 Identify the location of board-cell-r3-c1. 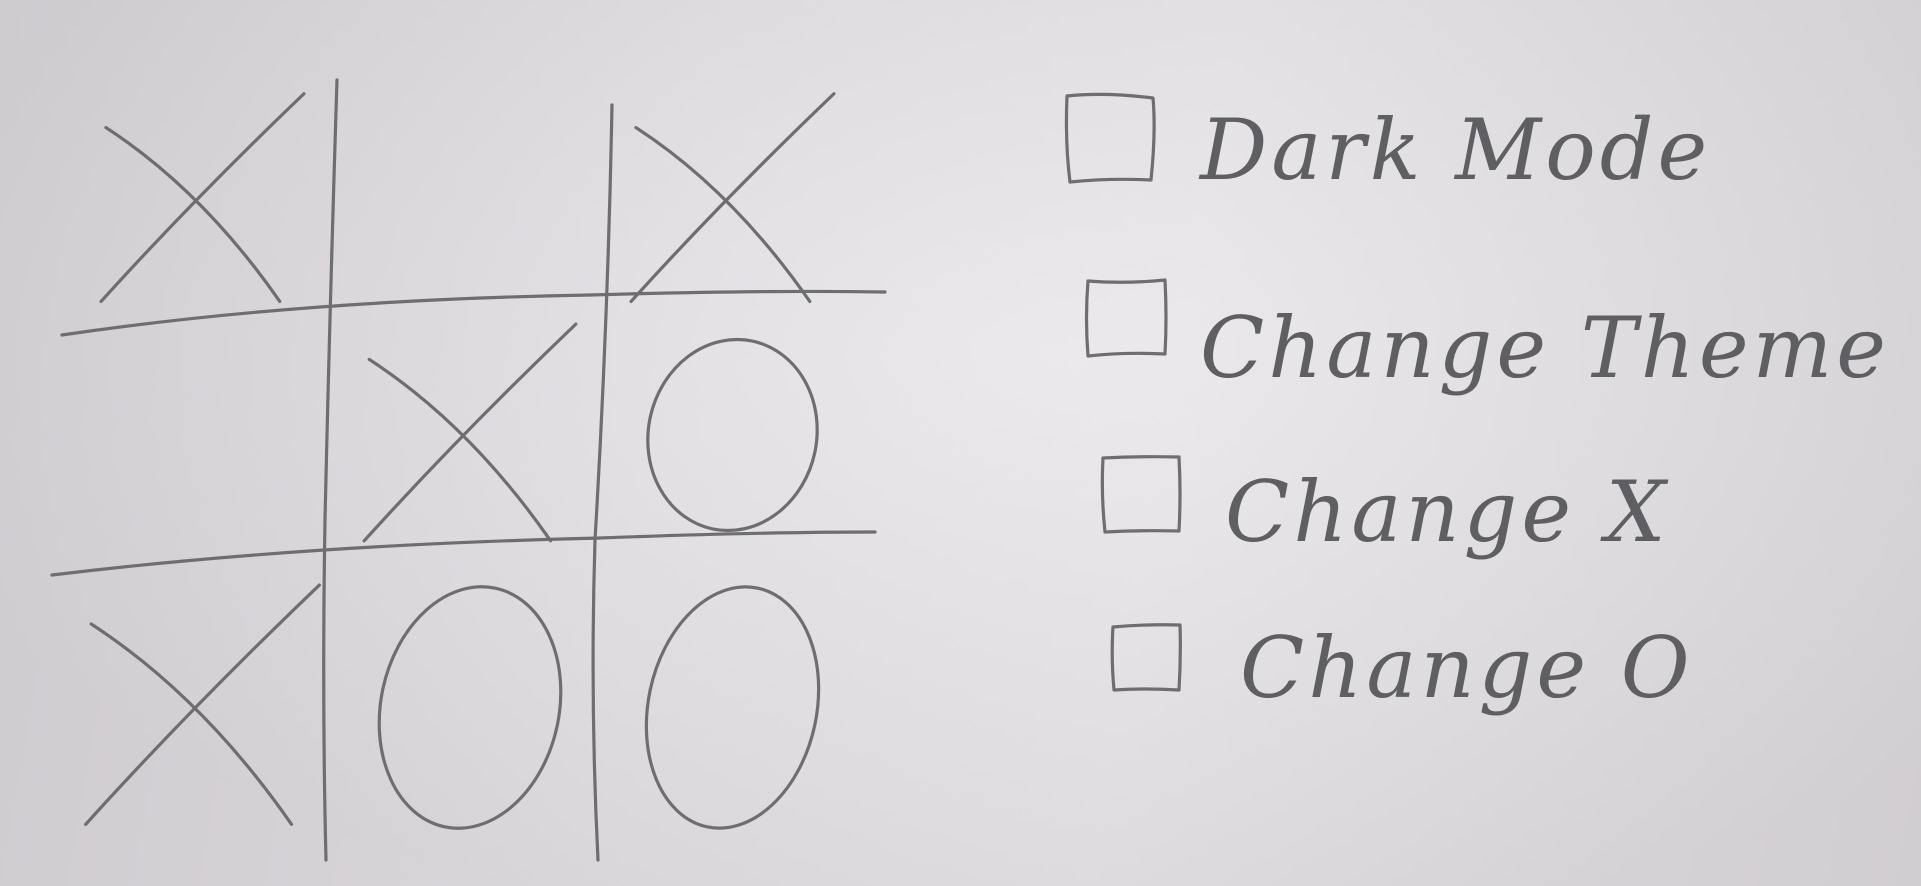
(202, 707).